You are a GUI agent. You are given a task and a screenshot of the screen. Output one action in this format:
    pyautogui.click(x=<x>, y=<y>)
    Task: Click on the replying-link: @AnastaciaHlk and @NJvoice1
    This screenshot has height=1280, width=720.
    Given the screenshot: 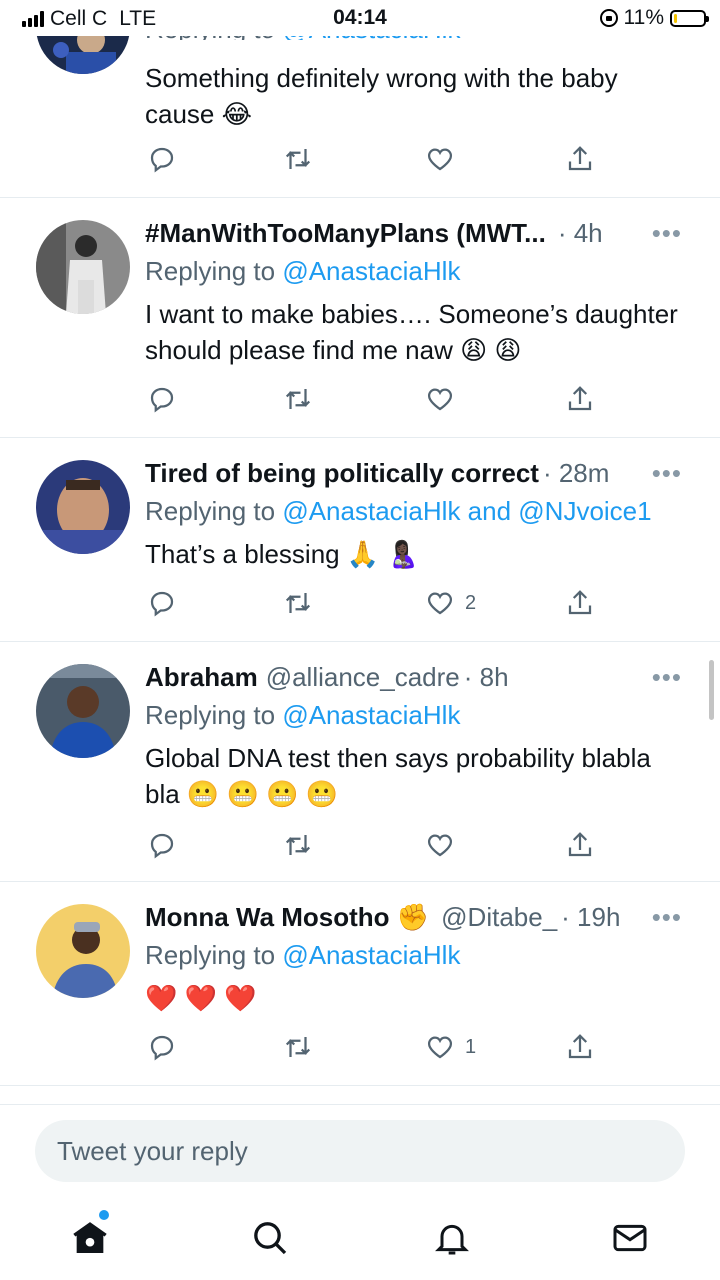 What is the action you would take?
    pyautogui.click(x=466, y=511)
    